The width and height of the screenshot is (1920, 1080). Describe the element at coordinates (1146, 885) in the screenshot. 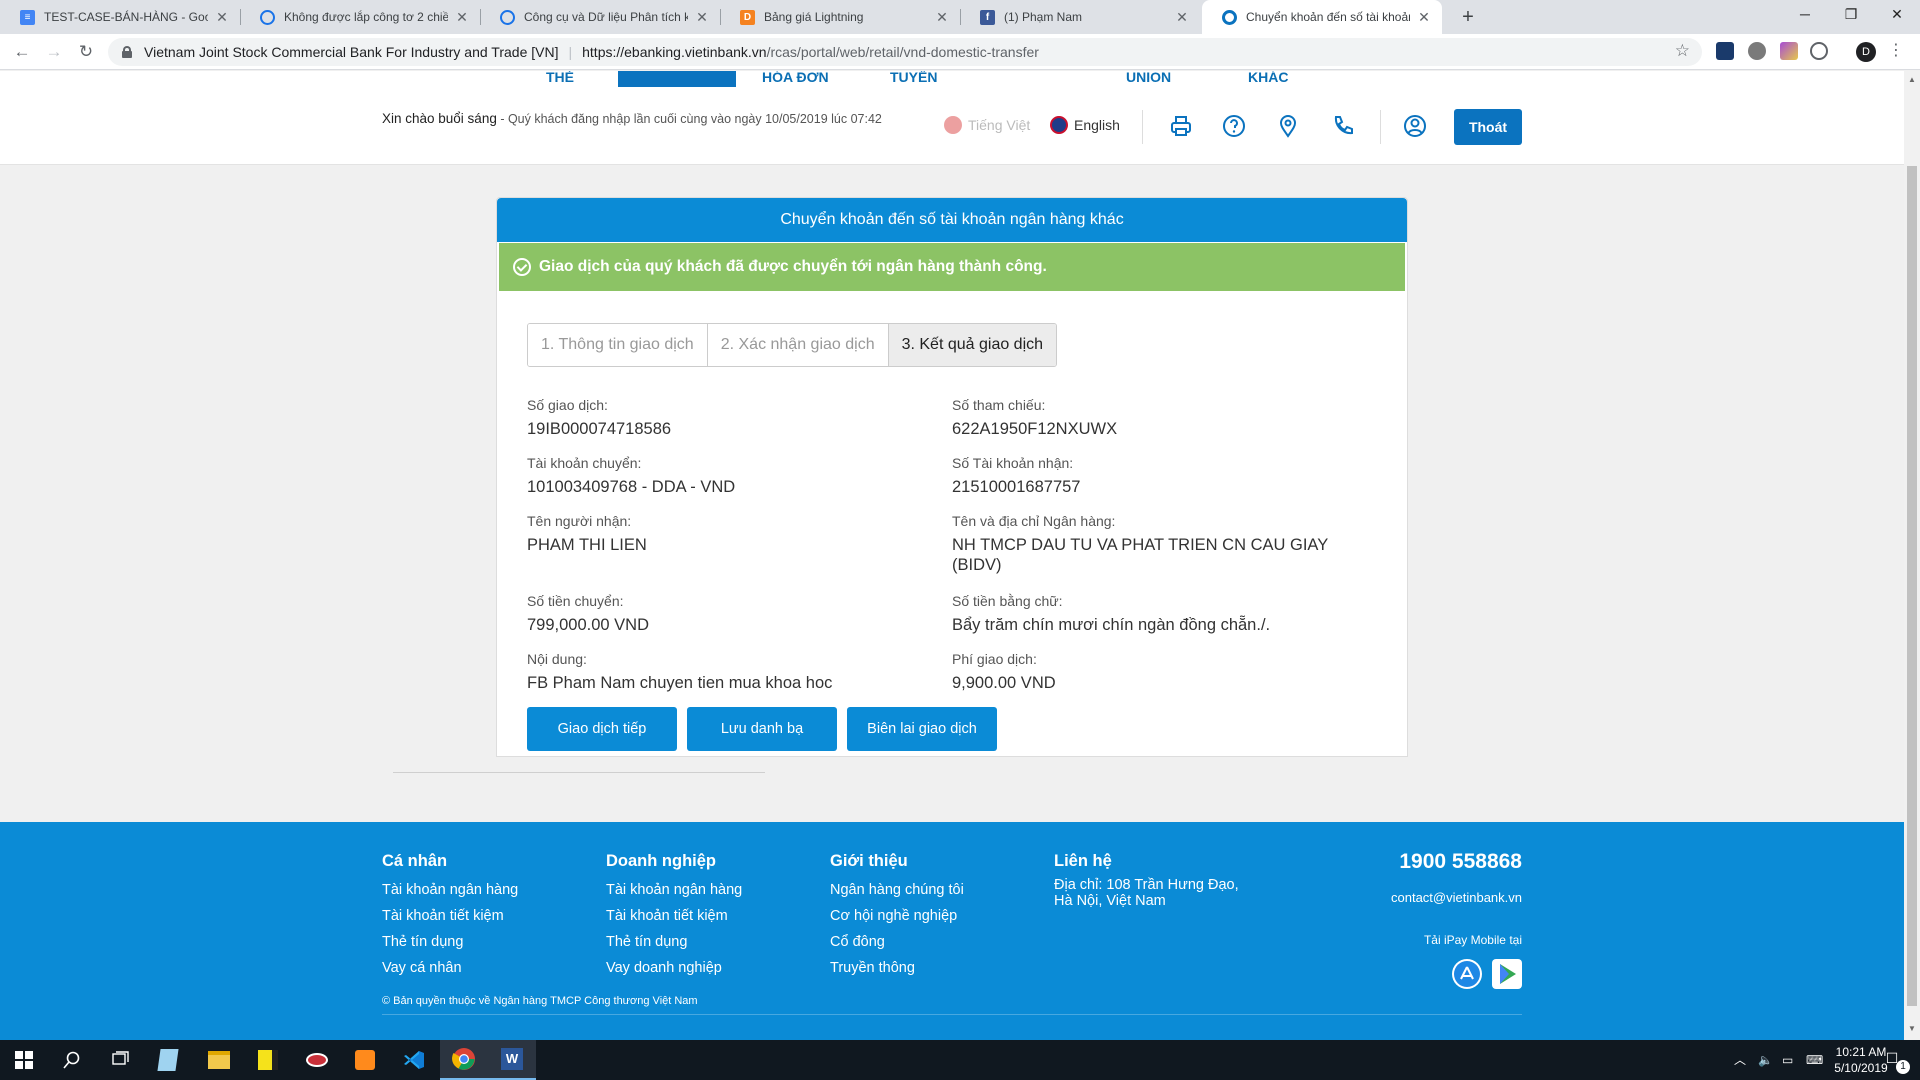

I see `footer-address: Địa chỉ: 108 Trần Hưng Đạo,` at that location.